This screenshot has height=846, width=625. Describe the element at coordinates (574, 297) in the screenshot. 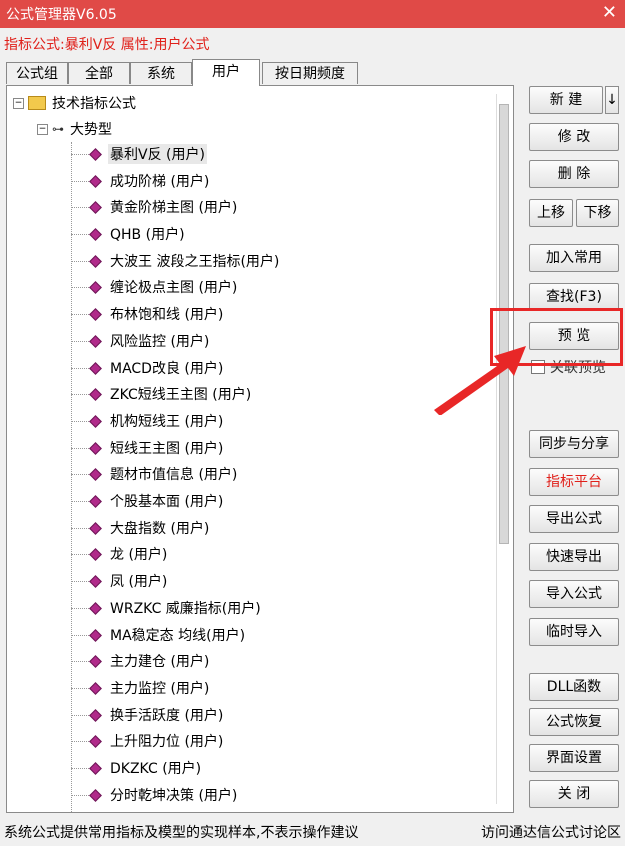

I see `find-button: 查找(F3)` at that location.